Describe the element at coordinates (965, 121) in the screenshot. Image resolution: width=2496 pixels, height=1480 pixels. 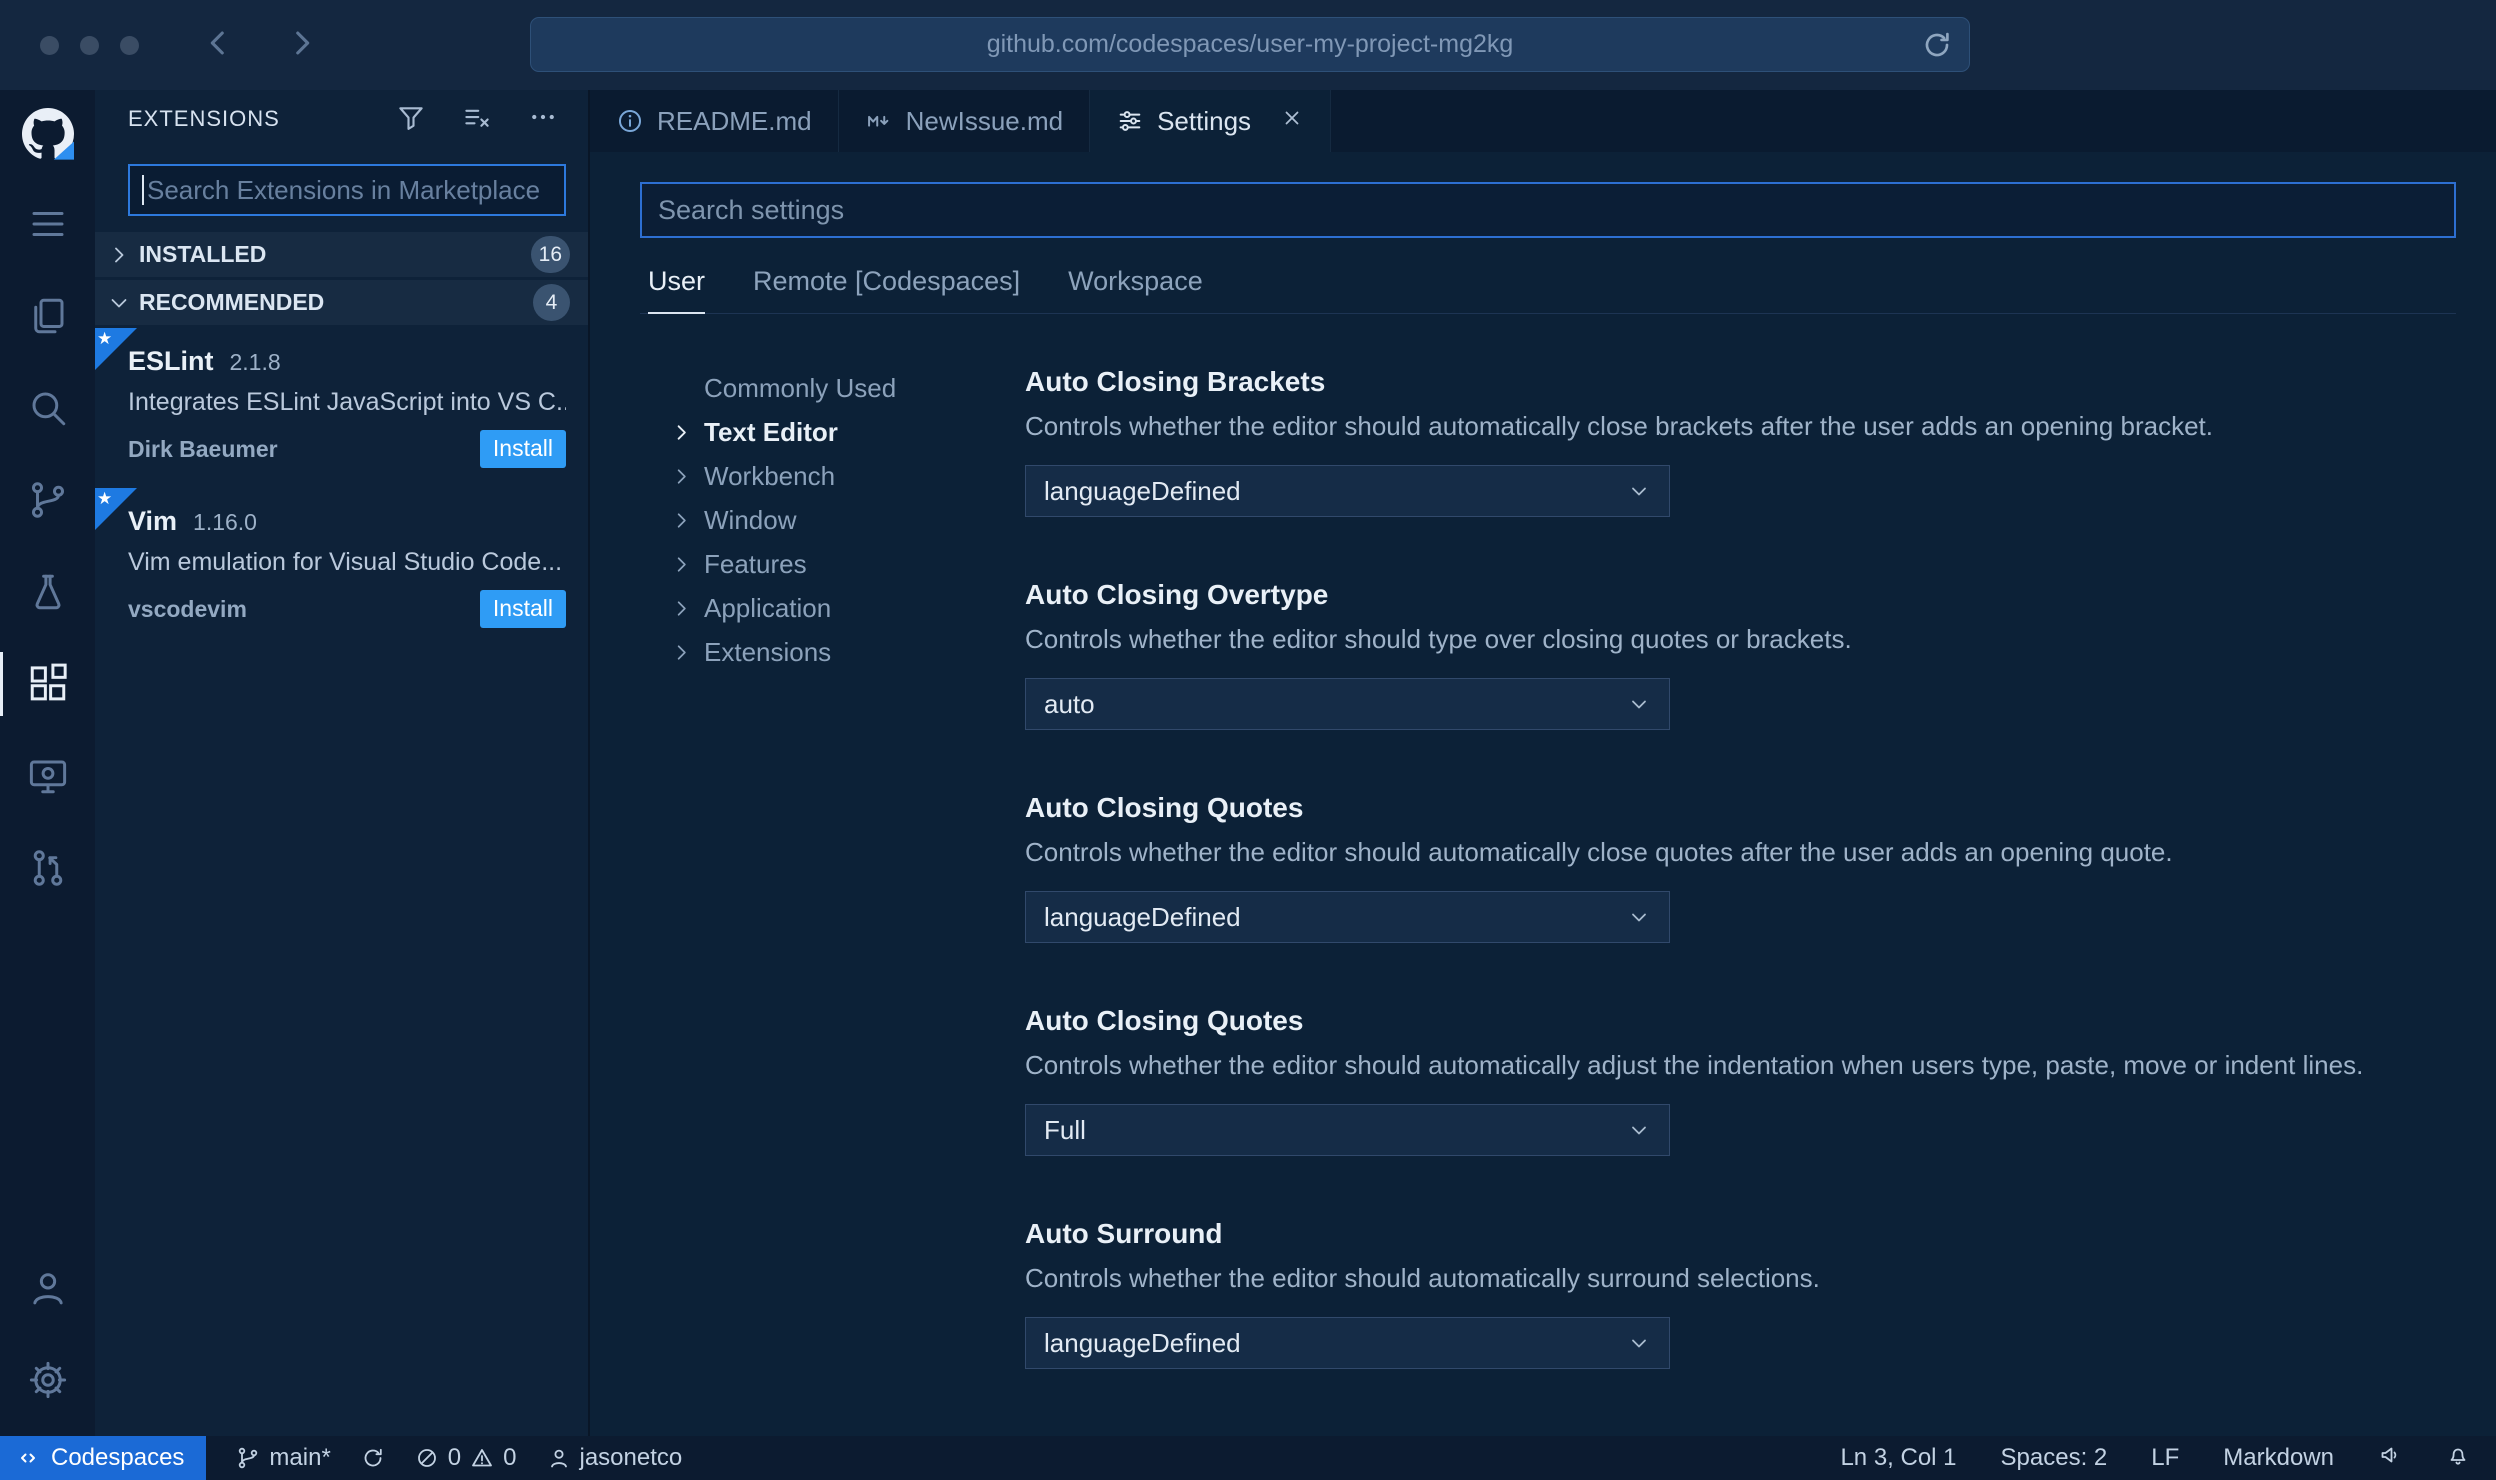
I see `tab-newissue: NewIssue.md` at that location.